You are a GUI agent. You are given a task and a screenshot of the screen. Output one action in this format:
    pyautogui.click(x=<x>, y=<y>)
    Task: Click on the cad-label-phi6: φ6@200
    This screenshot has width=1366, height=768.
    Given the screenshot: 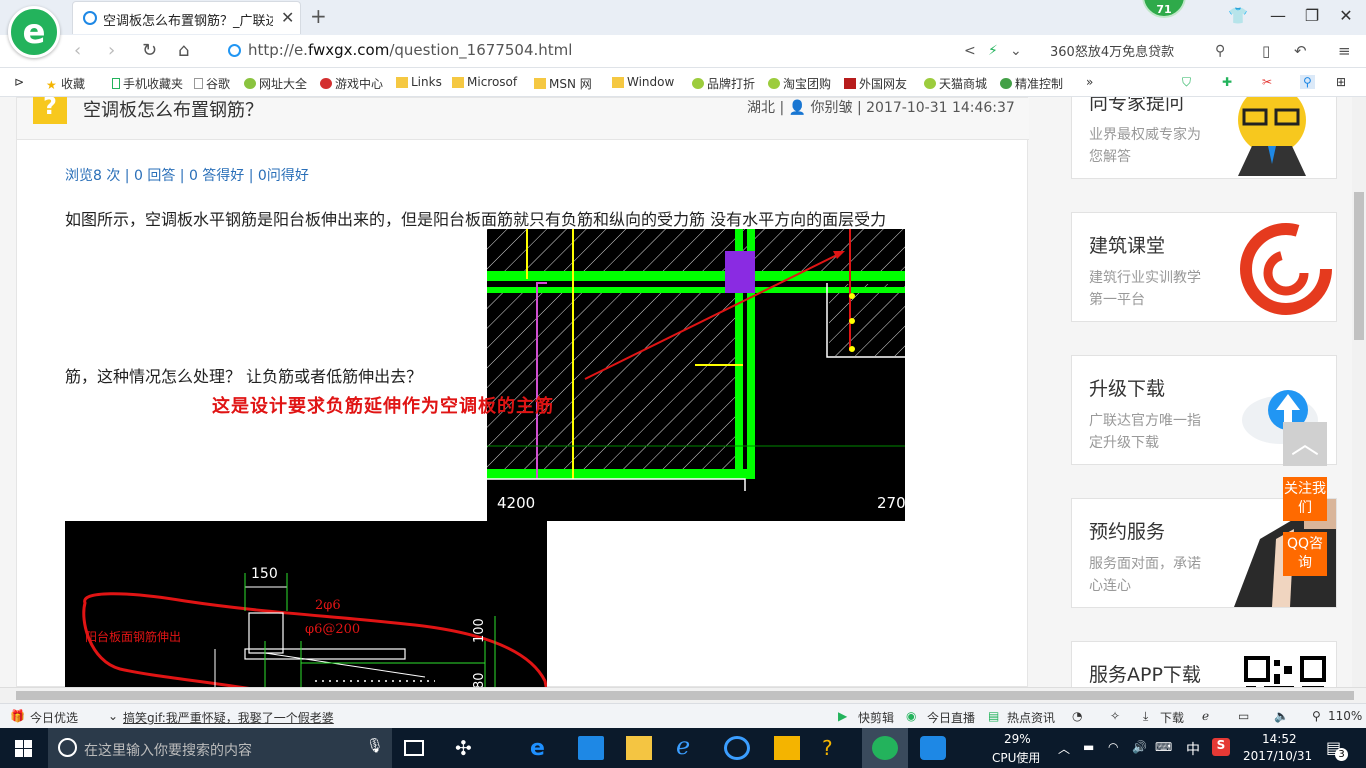 What is the action you would take?
    pyautogui.click(x=332, y=629)
    